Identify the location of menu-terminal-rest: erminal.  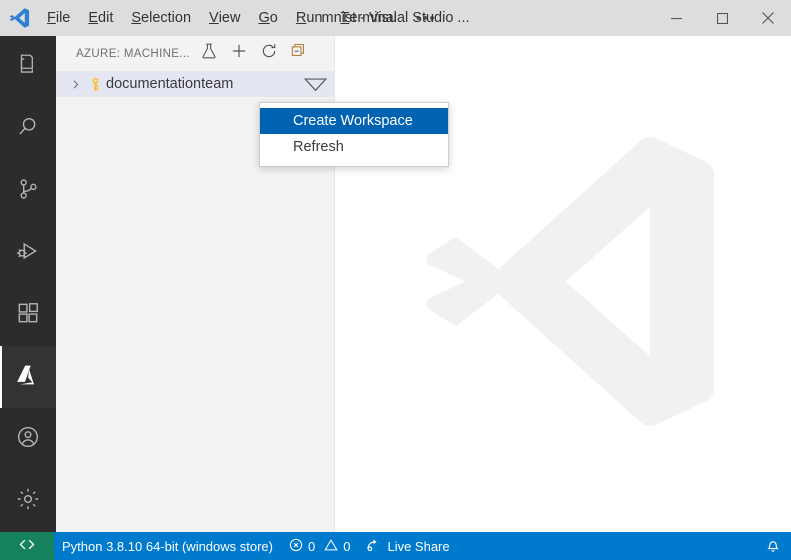
(373, 18).